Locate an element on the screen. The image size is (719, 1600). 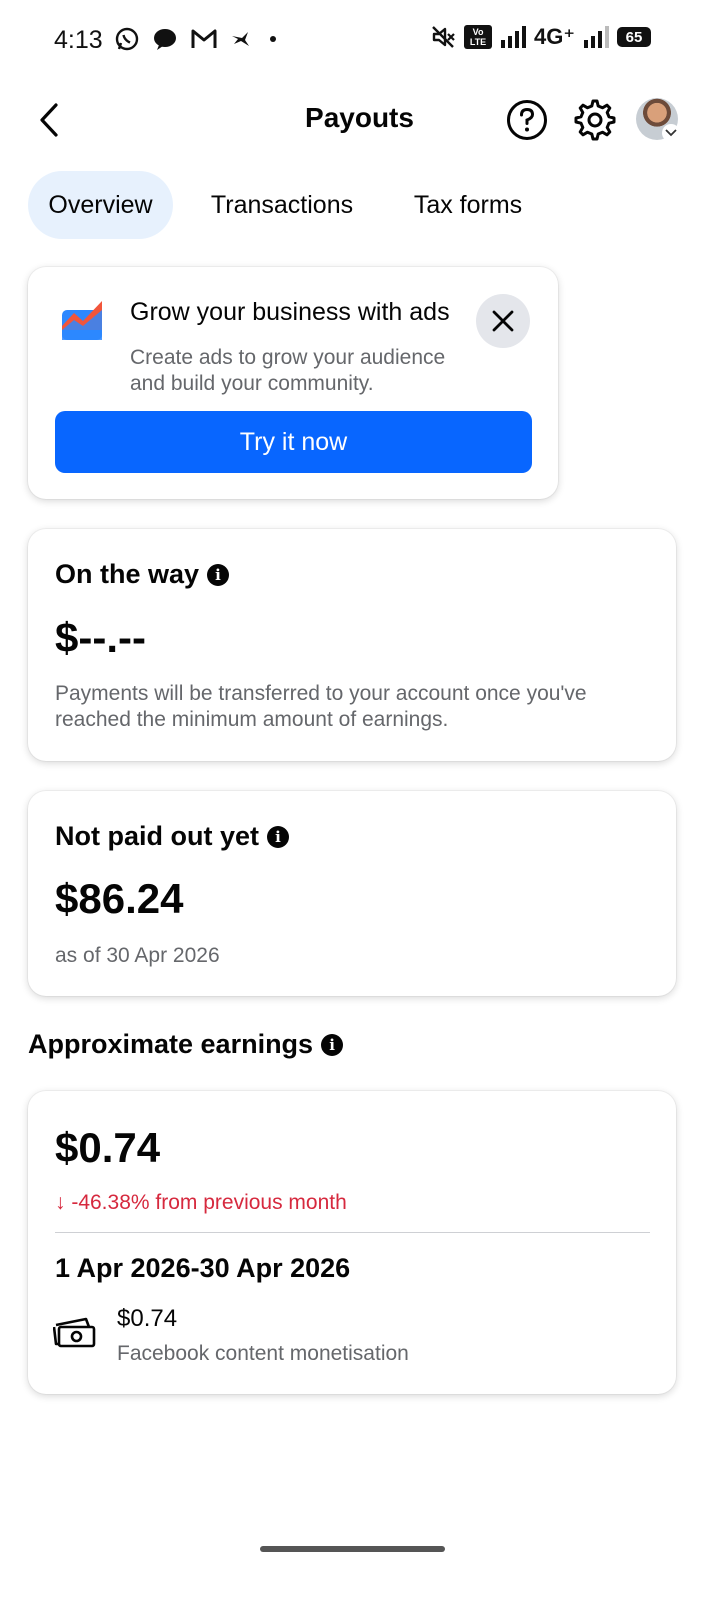
earning-item-amount: $0.74 is located at coordinates (147, 1318).